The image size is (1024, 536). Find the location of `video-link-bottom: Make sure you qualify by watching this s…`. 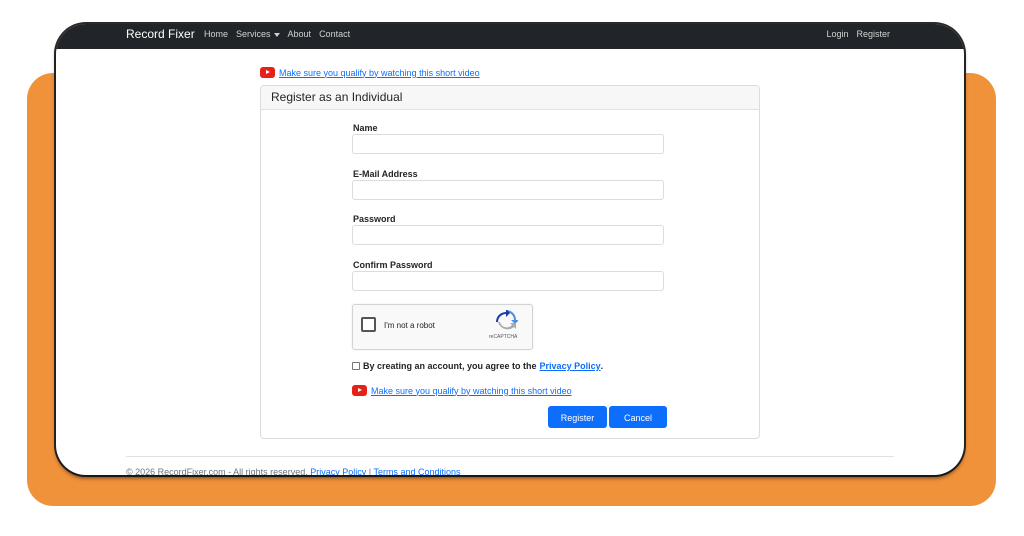

video-link-bottom: Make sure you qualify by watching this s… is located at coordinates (462, 390).